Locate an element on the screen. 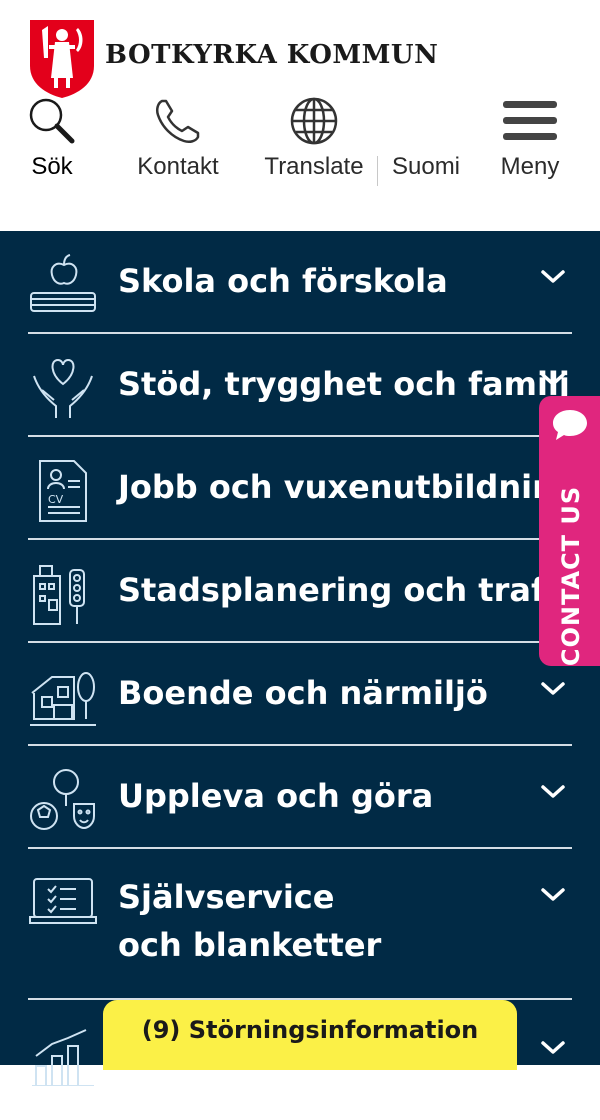 The height and width of the screenshot is (1120, 600). tool-divider is located at coordinates (377, 171).